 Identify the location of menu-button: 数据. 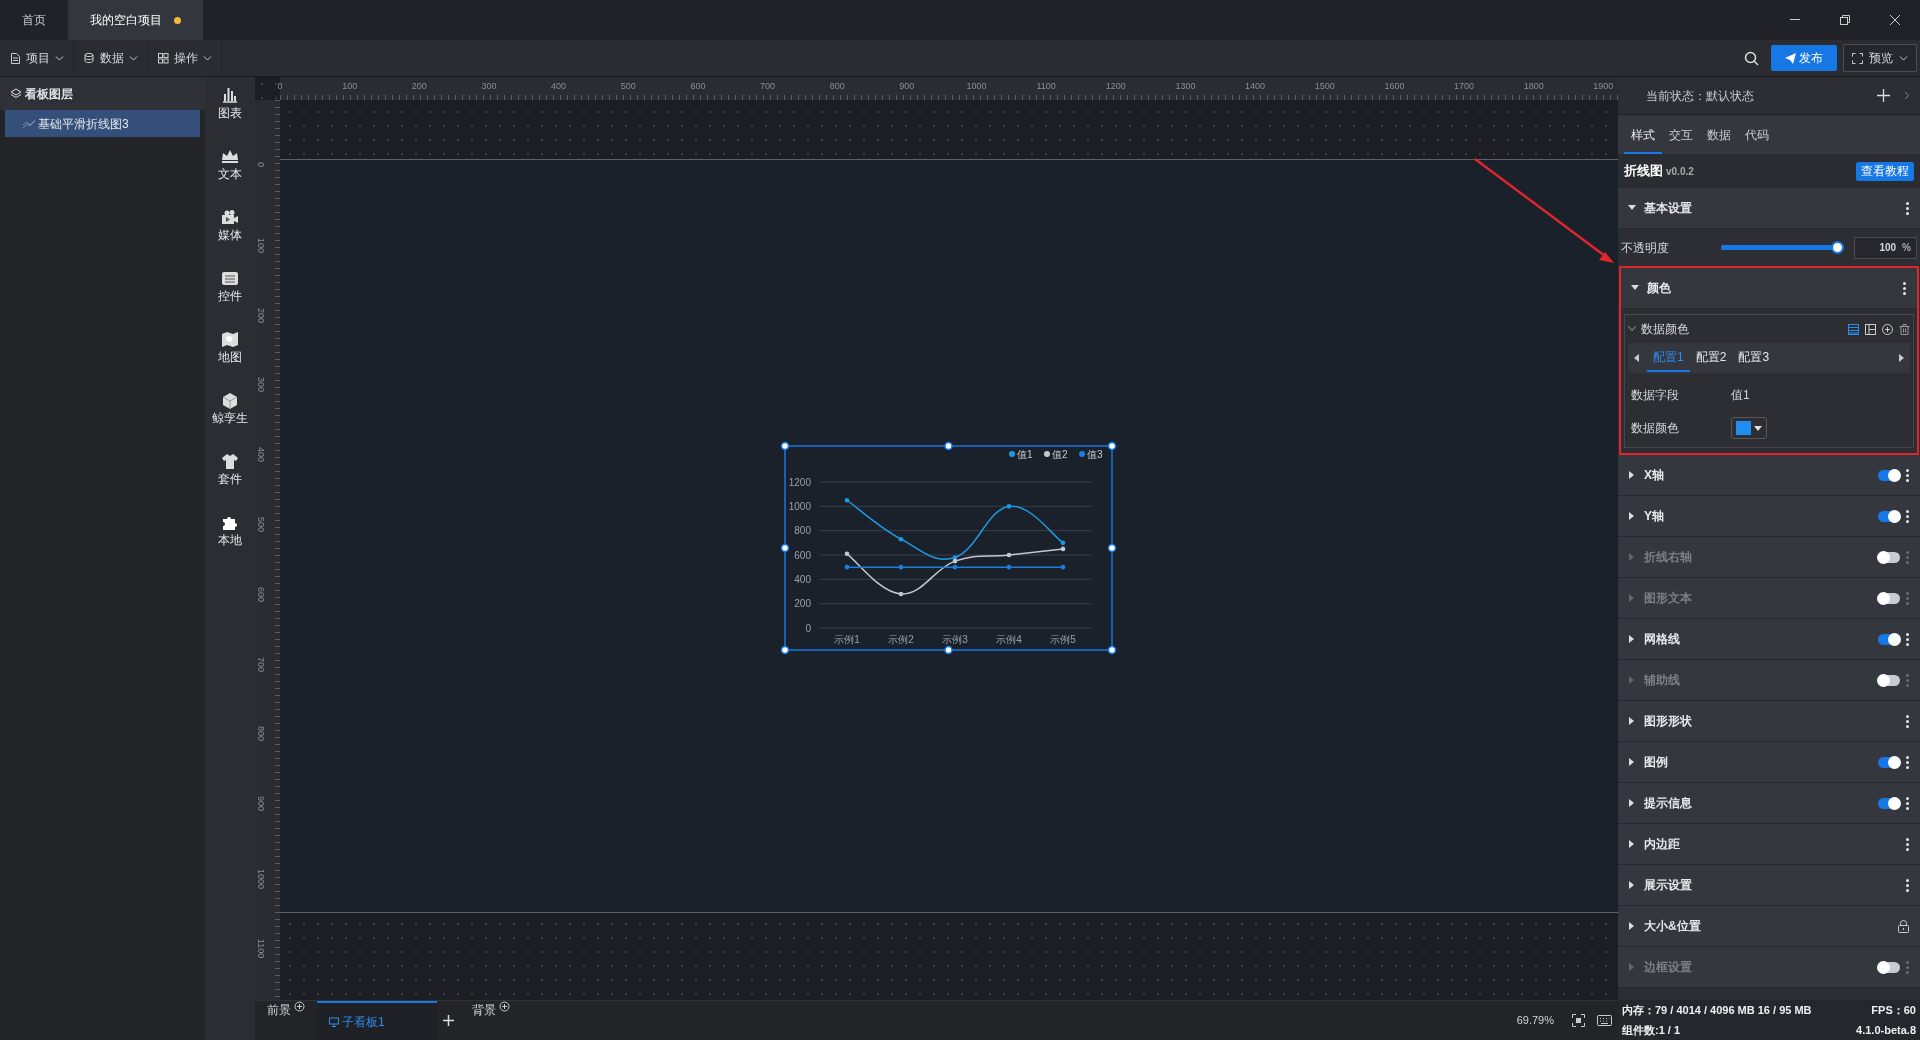
(111, 58).